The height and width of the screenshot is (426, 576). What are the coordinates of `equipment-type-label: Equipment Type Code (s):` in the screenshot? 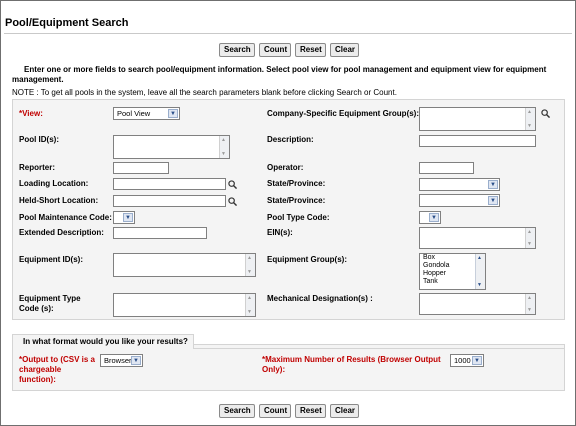 It's located at (50, 303).